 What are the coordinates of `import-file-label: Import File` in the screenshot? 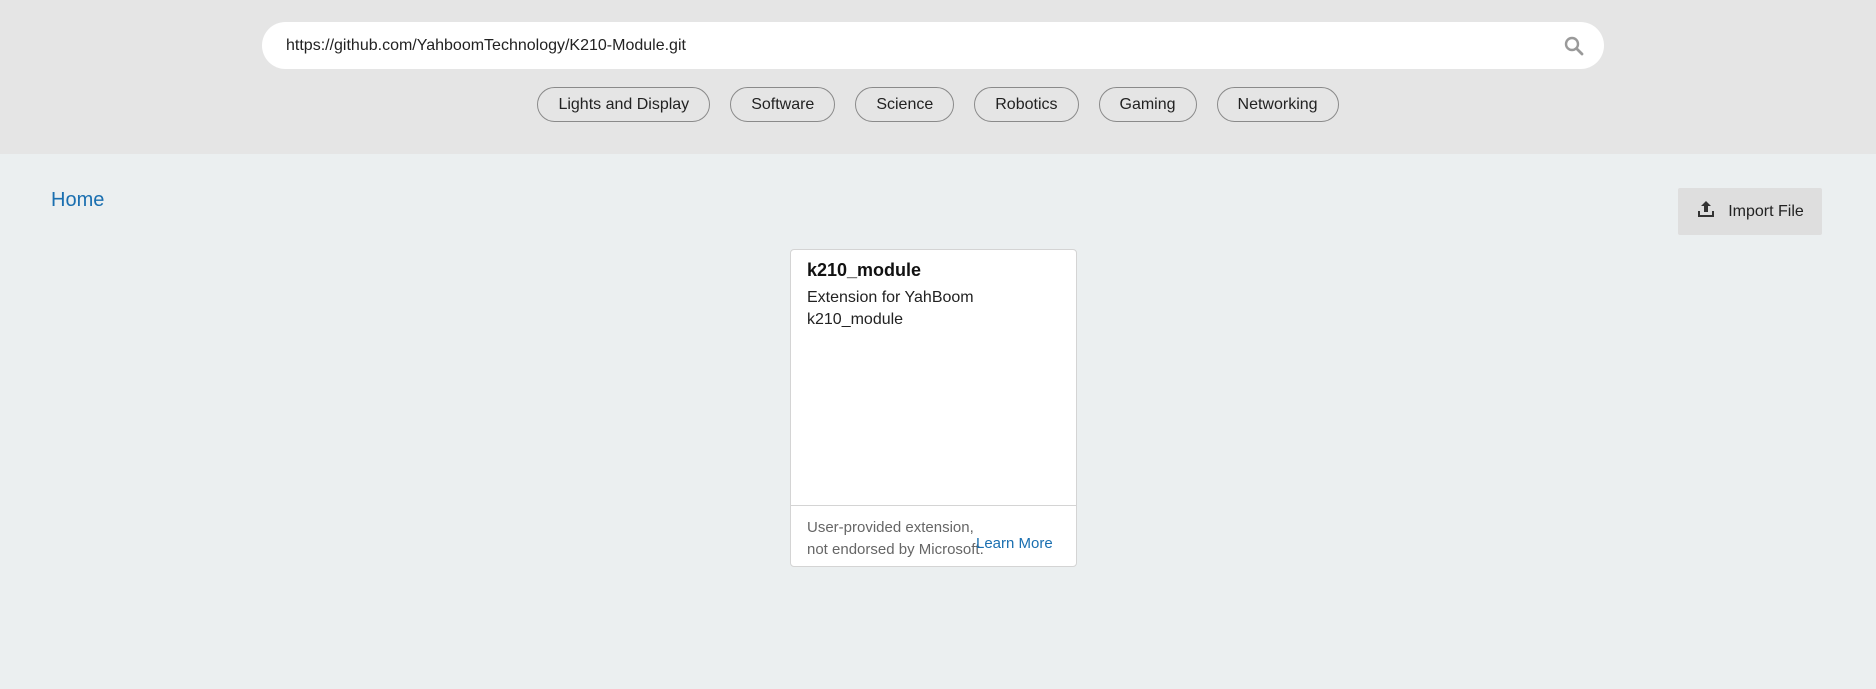 It's located at (1766, 211).